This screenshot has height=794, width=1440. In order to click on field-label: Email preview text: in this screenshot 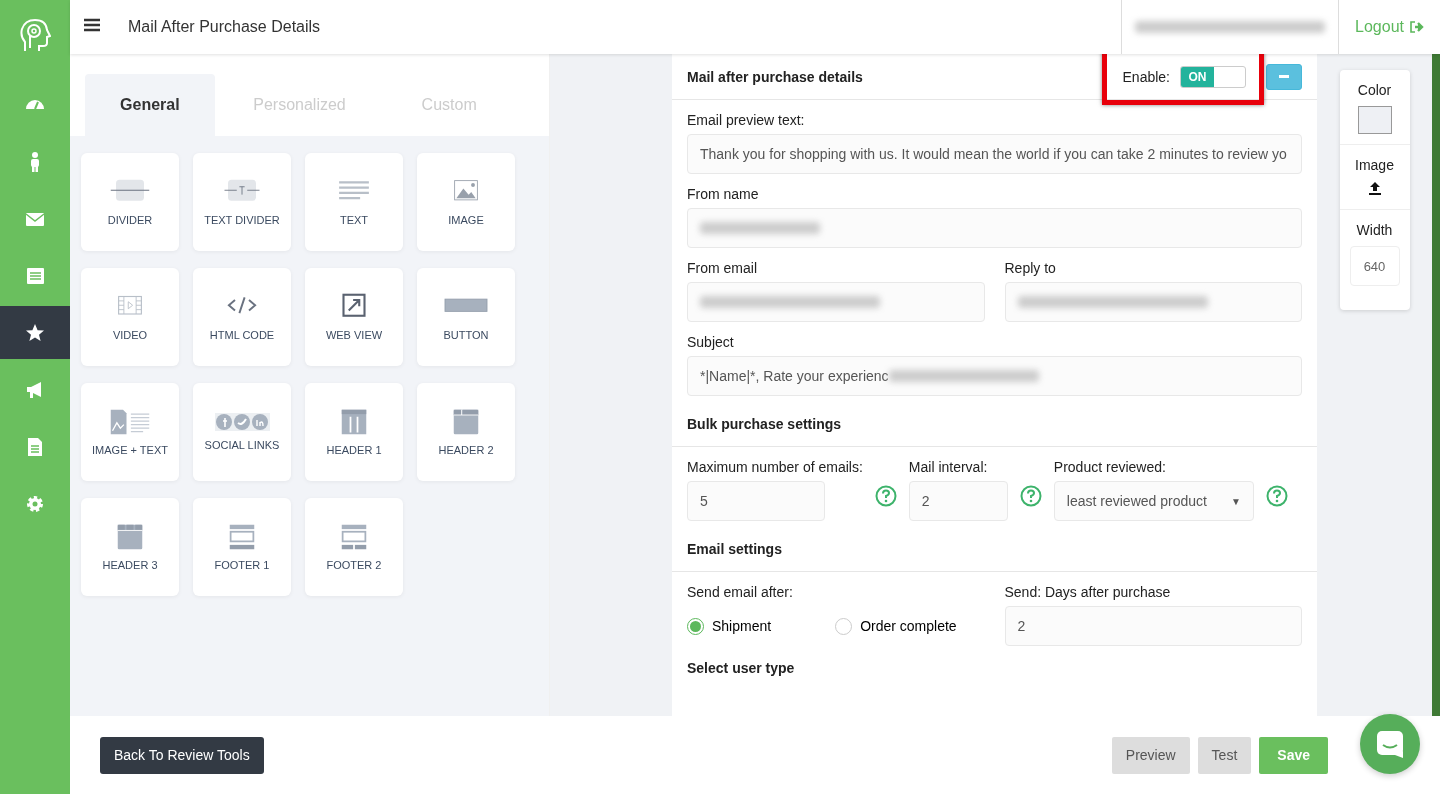, I will do `click(746, 120)`.